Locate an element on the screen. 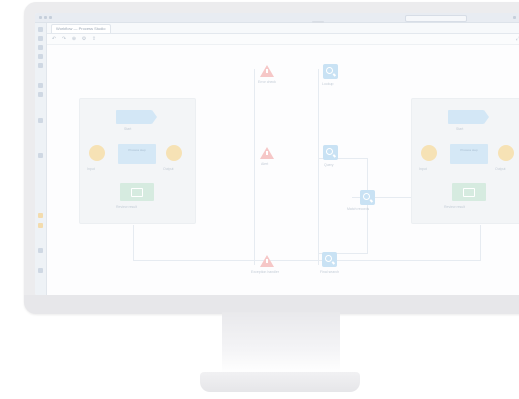 This screenshot has height=399, width=519. text-tool-icon is located at coordinates (40, 65).